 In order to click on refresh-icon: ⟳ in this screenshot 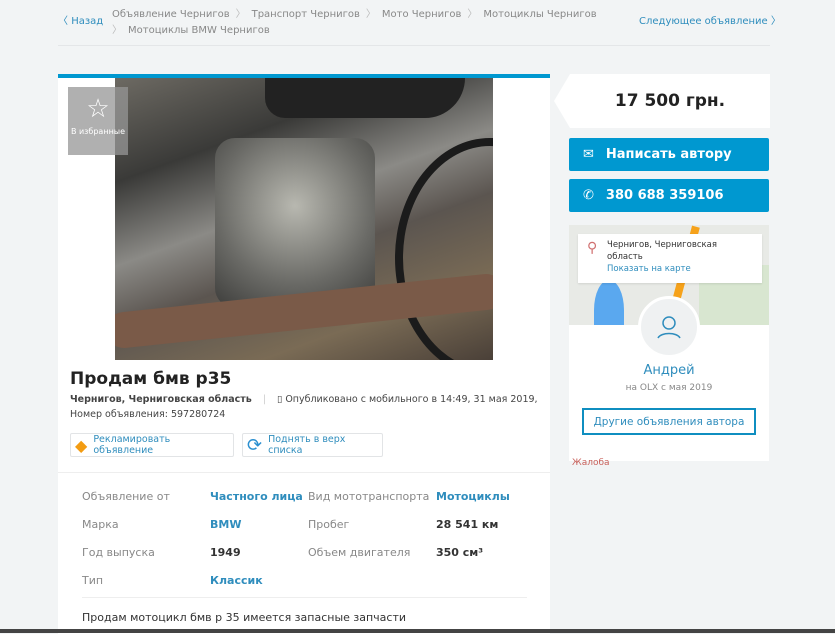, I will do `click(255, 445)`.